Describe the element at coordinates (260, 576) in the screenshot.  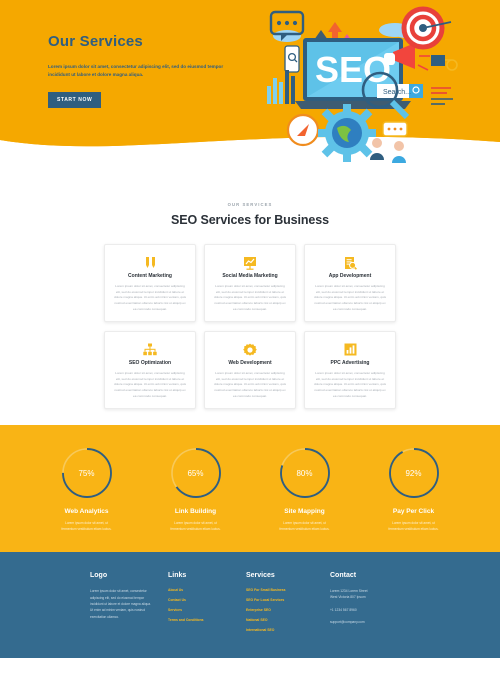
I see `footer-services-heading: Services` at that location.